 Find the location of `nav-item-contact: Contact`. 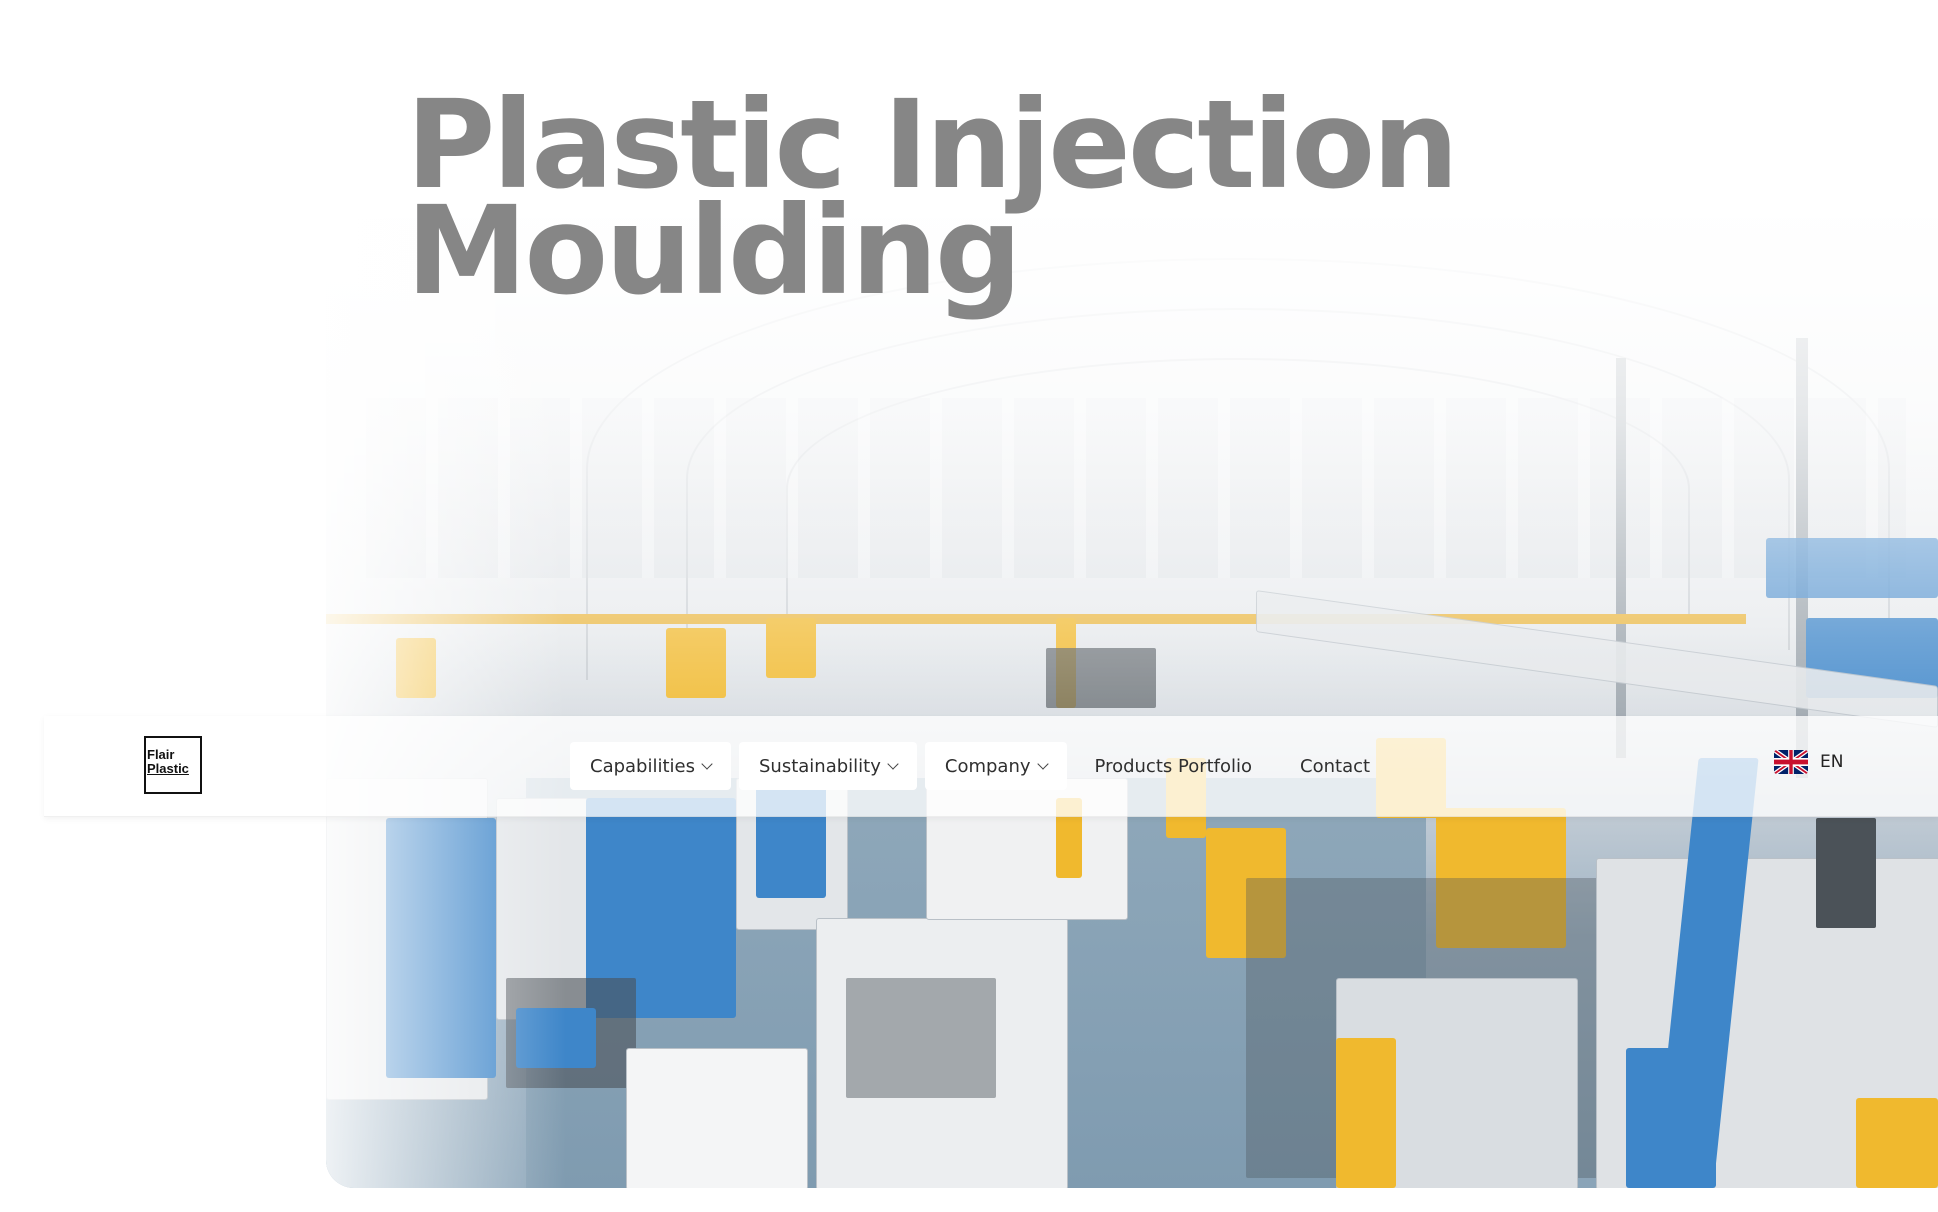

nav-item-contact: Contact is located at coordinates (1335, 766).